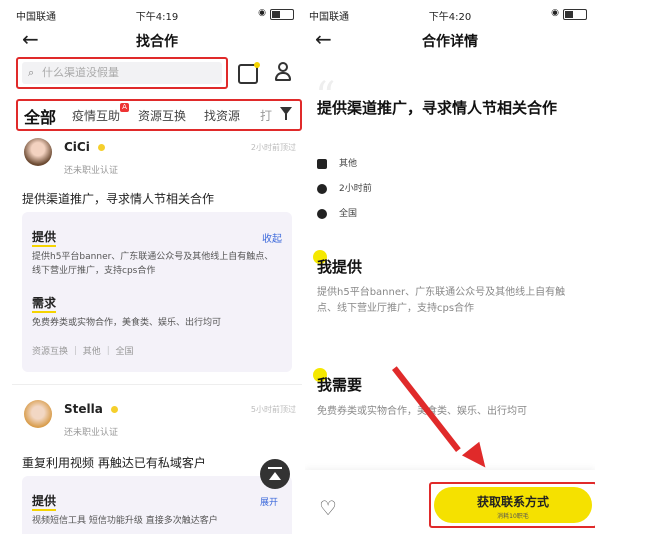  Describe the element at coordinates (275, 474) in the screenshot. I see `back-to-top-button` at that location.